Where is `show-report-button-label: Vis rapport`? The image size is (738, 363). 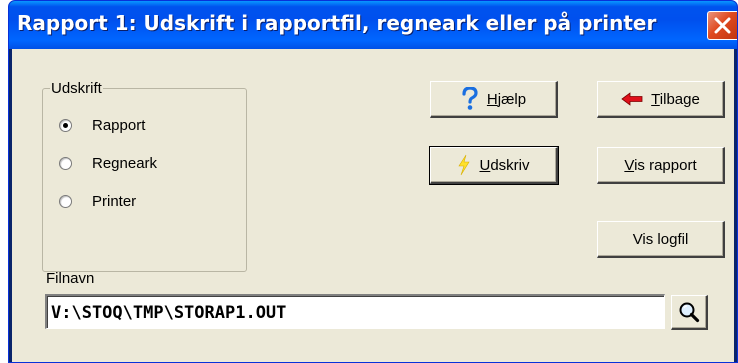
show-report-button-label: Vis rapport is located at coordinates (660, 165).